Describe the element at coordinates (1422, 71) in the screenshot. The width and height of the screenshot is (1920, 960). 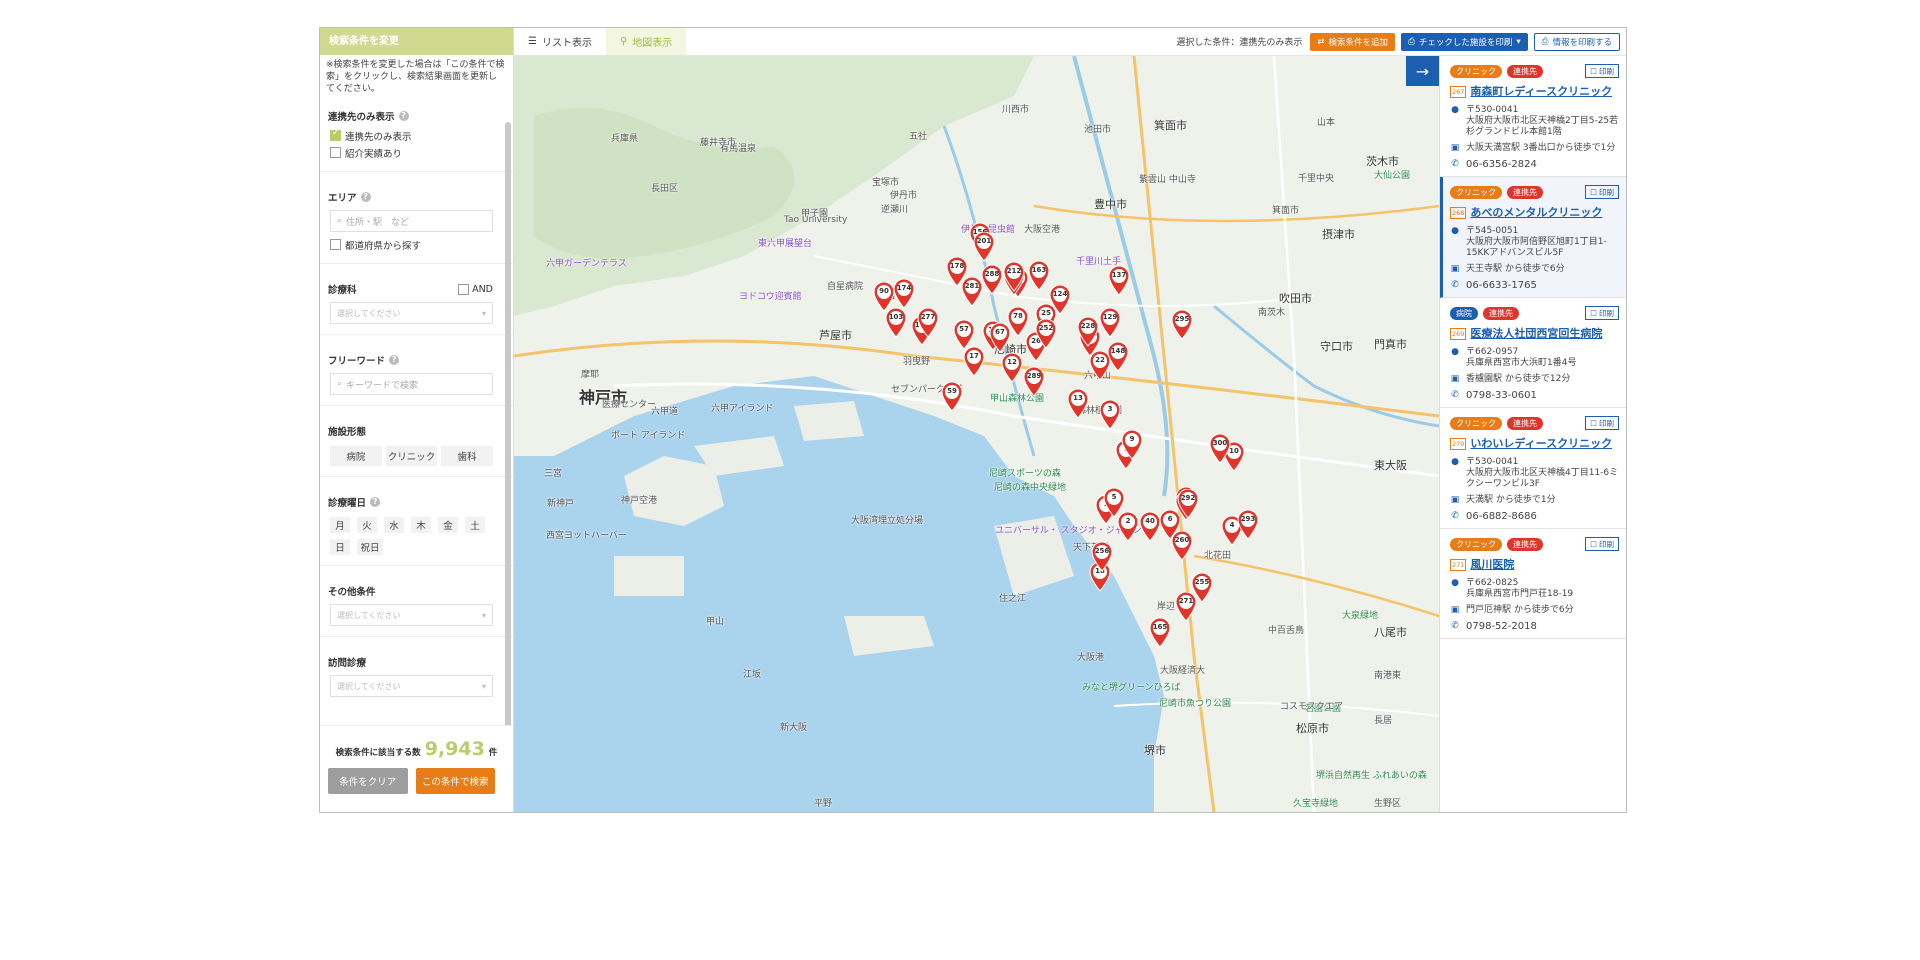
I see `collapse-list-button: →` at that location.